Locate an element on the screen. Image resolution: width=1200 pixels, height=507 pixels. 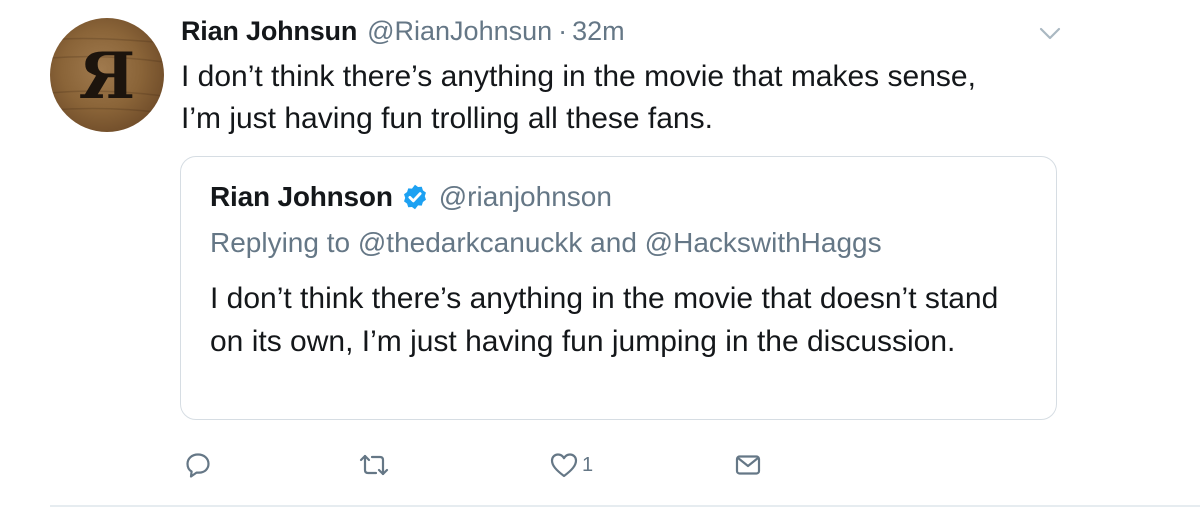
quoted-tweet-header: Rian Johnson @rianjohnson is located at coordinates (411, 197).